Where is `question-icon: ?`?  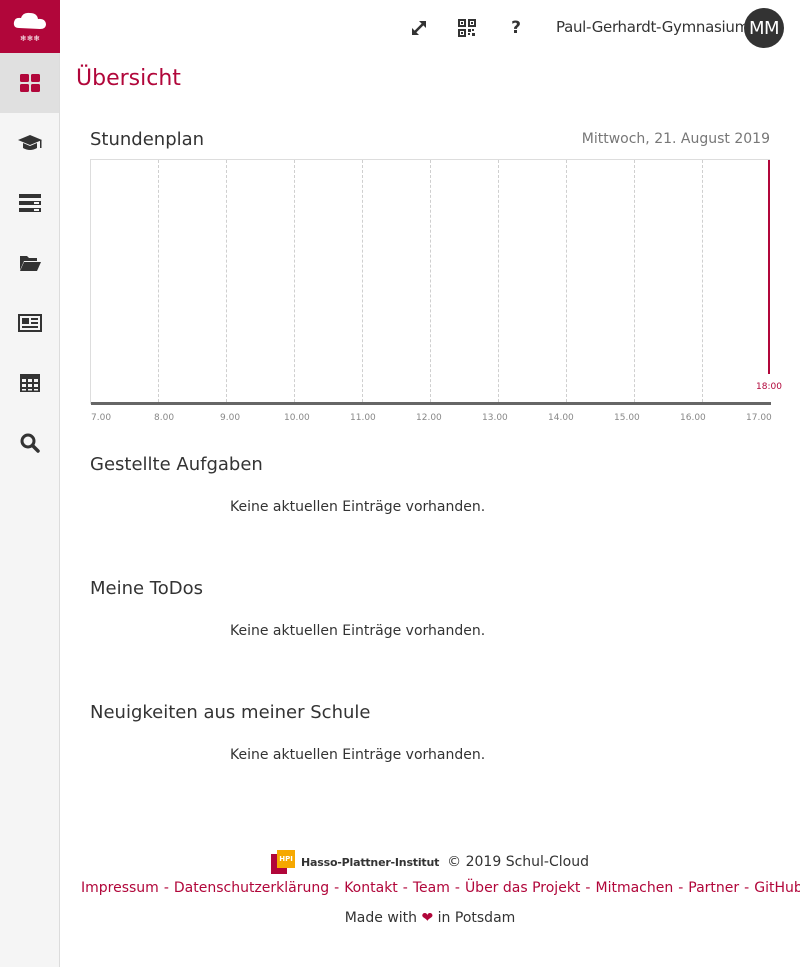 question-icon: ? is located at coordinates (516, 28).